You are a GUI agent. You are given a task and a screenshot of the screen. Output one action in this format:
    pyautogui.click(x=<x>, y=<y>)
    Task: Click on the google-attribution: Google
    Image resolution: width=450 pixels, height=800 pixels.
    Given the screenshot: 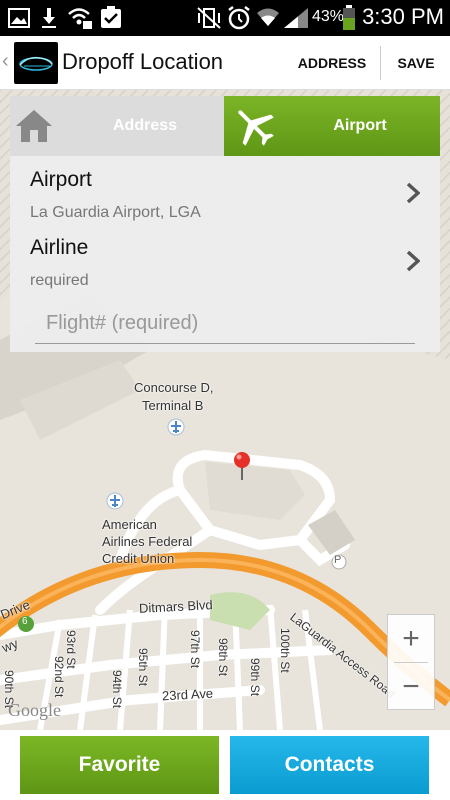 What is the action you would take?
    pyautogui.click(x=34, y=710)
    